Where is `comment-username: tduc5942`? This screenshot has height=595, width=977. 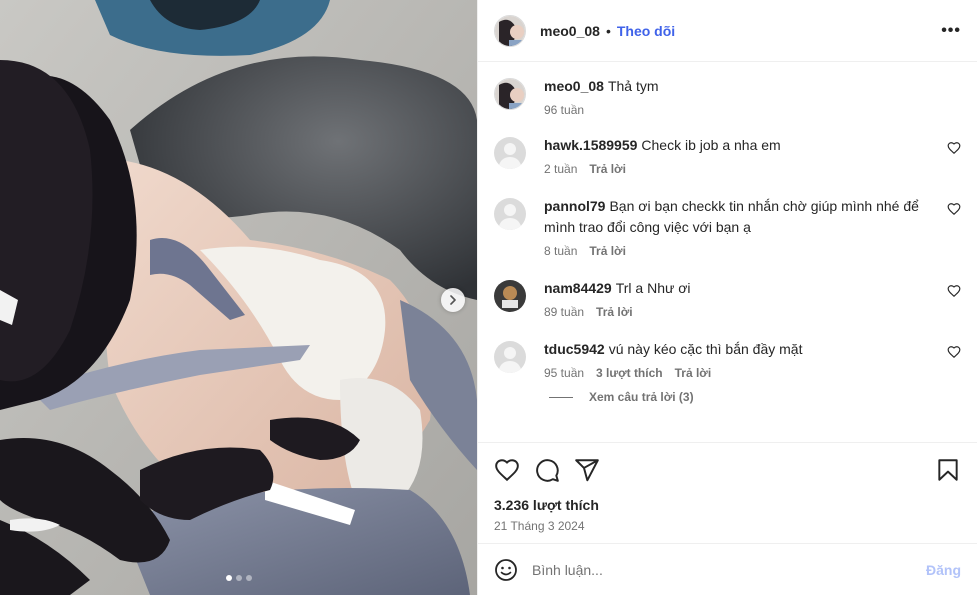 comment-username: tduc5942 is located at coordinates (574, 349).